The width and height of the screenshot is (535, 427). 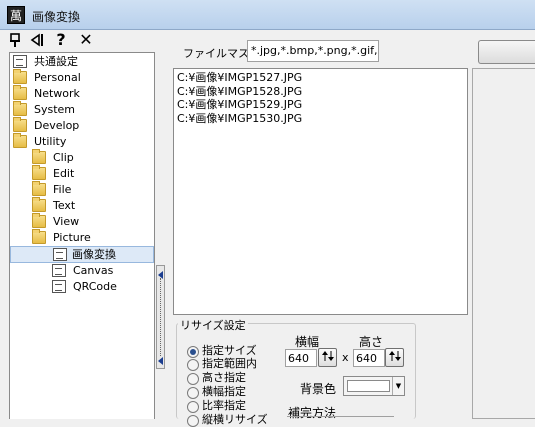 What do you see at coordinates (57, 93) in the screenshot?
I see `tree-item-label: Network` at bounding box center [57, 93].